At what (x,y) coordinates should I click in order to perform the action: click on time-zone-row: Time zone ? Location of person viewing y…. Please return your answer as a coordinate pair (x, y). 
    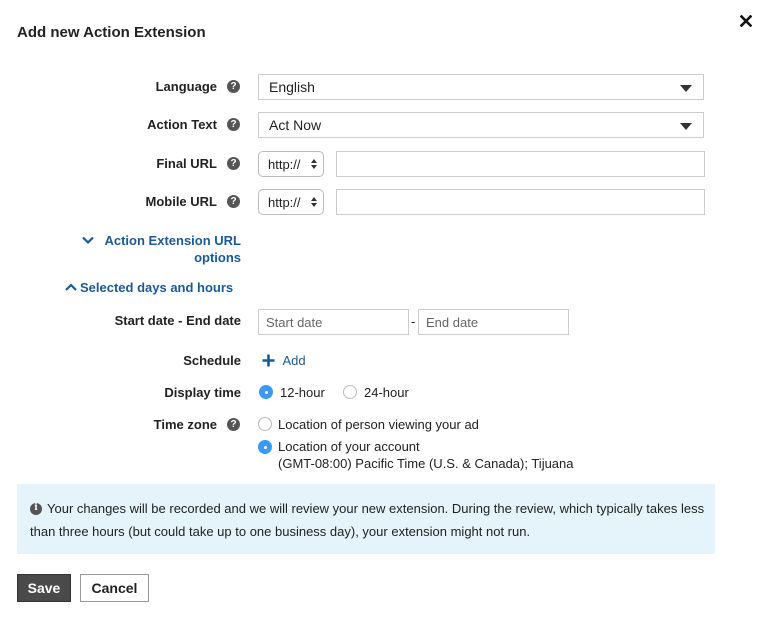
    Looking at the image, I should click on (385, 445).